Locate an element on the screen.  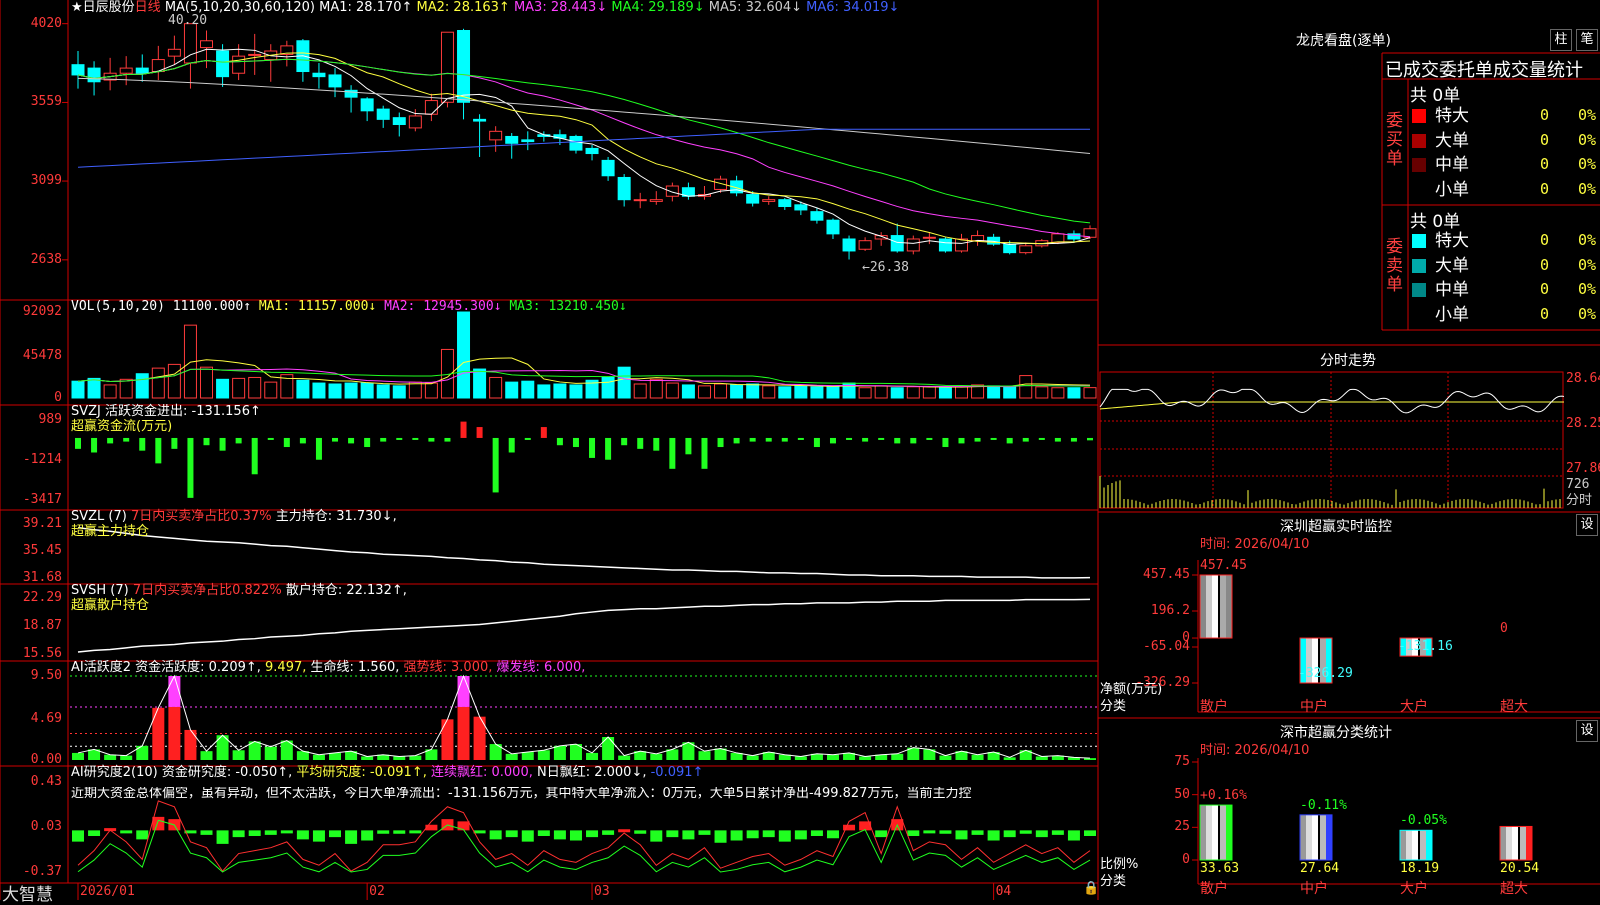
fenshi-title: 分时走势 is located at coordinates (1348, 361).